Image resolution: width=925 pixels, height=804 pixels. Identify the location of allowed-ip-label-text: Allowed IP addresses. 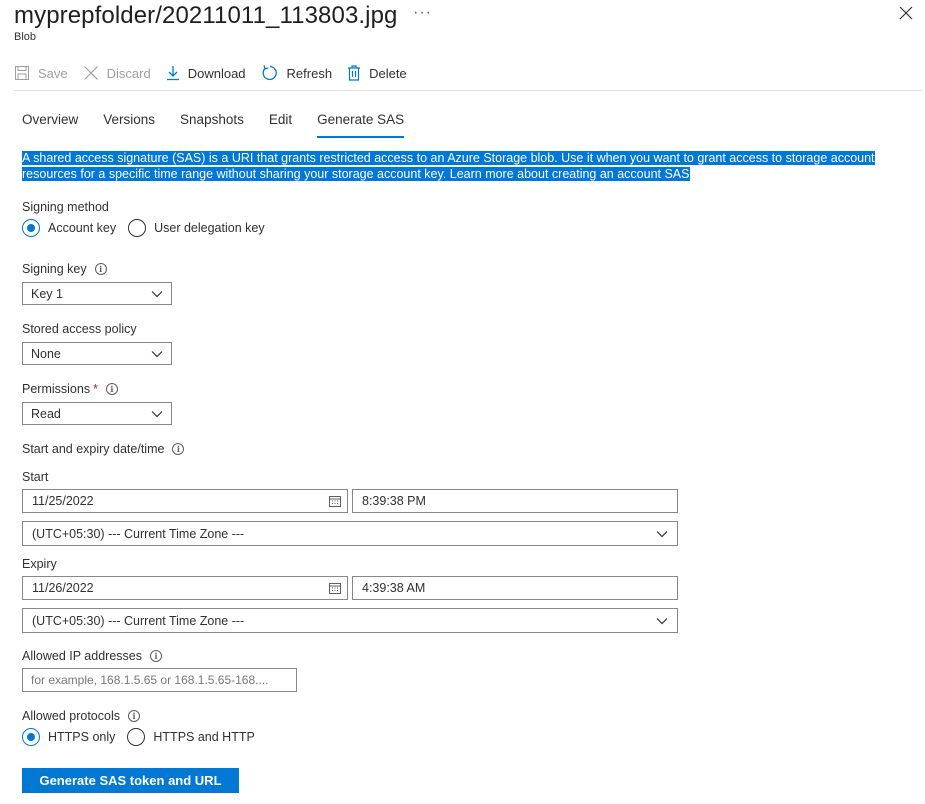
(82, 656).